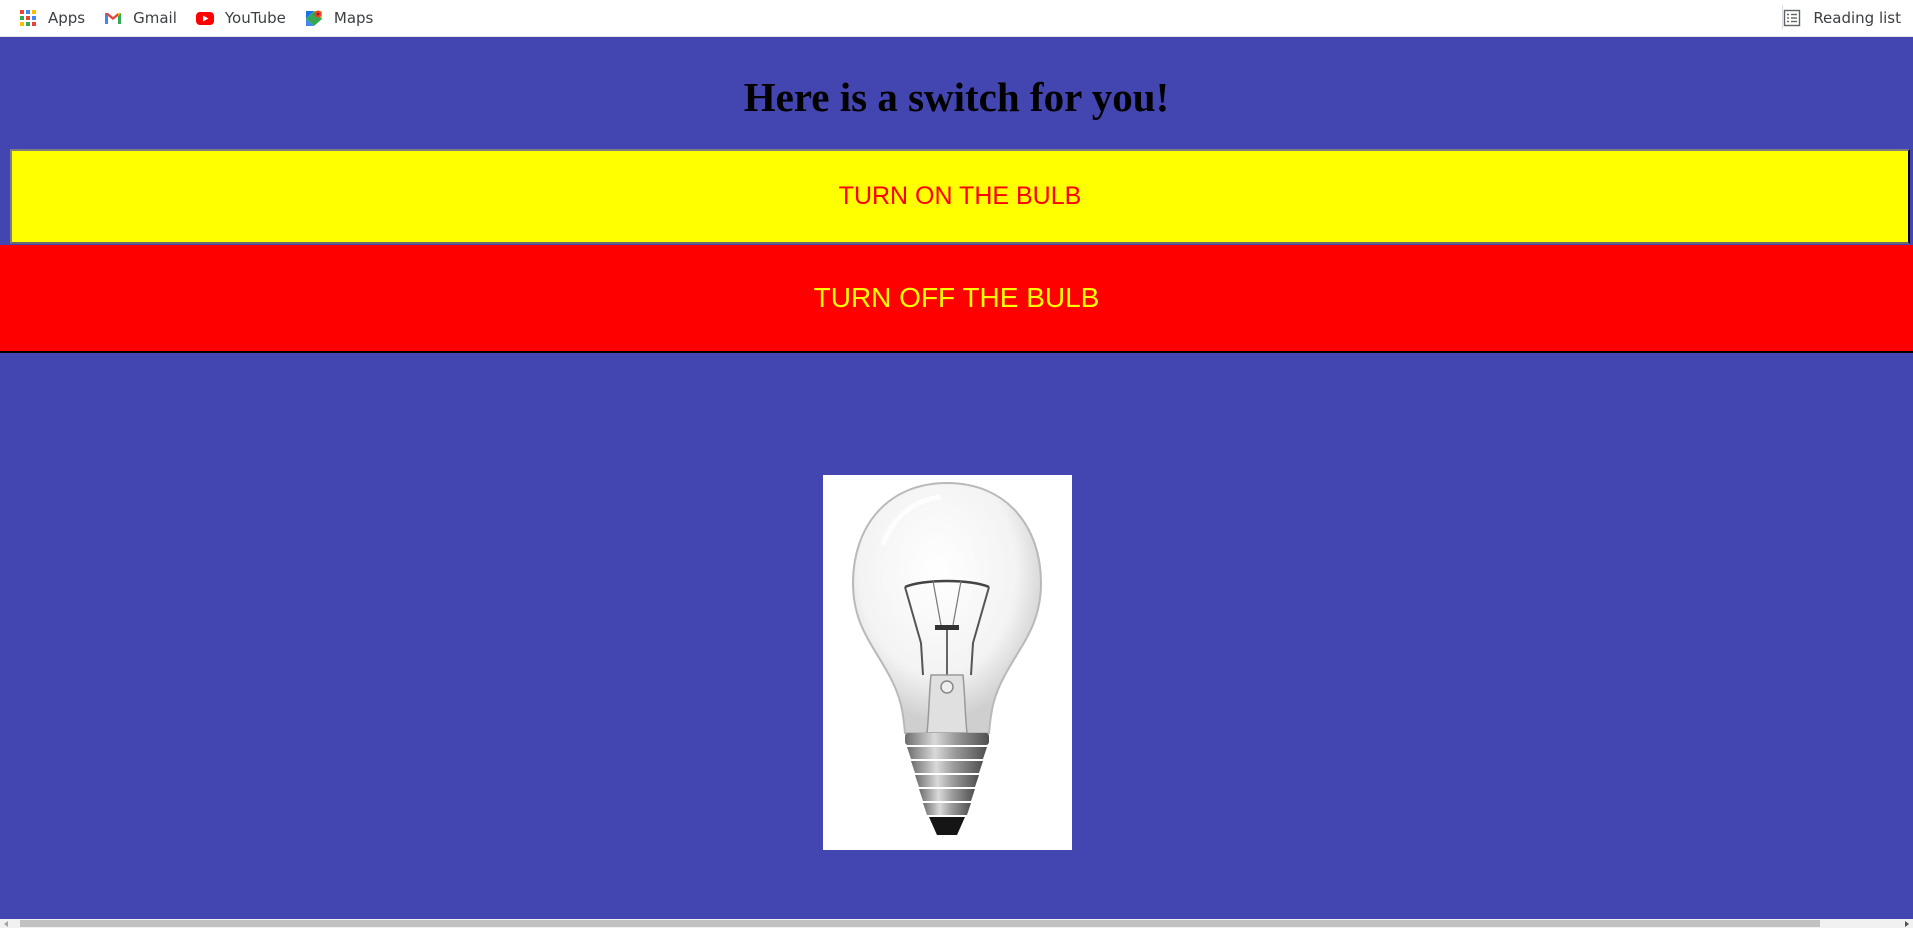 The image size is (1913, 928). Describe the element at coordinates (960, 196) in the screenshot. I see `turn-on-bulb-button: TURN ON THE BULB` at that location.